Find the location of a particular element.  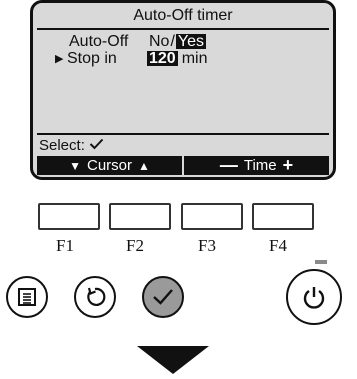

cursor-arrow-icon: ▶ is located at coordinates (59, 59).